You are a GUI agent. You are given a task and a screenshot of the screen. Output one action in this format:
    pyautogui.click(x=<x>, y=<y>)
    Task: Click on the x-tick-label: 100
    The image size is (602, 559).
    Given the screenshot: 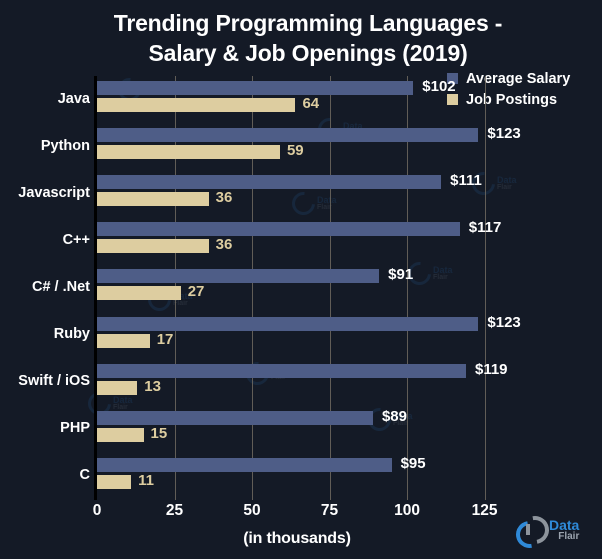 What is the action you would take?
    pyautogui.click(x=407, y=510)
    